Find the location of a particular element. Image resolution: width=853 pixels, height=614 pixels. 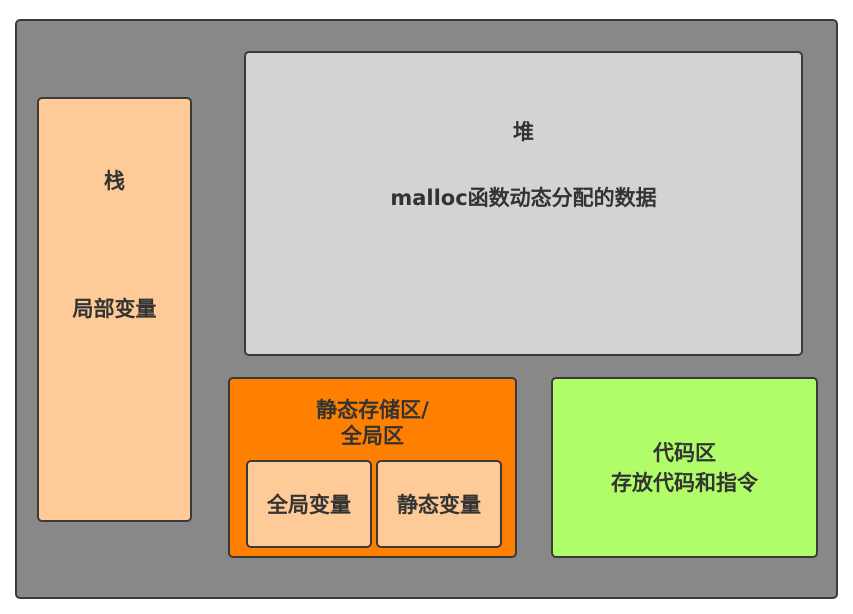

static-storage-region: 静态存储区/ 全局区 全局变量 静态变量 is located at coordinates (372, 467).